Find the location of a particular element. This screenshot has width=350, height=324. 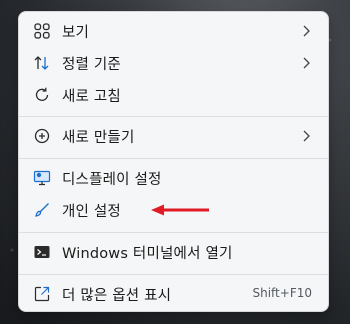

view-grid-icon is located at coordinates (42, 31).